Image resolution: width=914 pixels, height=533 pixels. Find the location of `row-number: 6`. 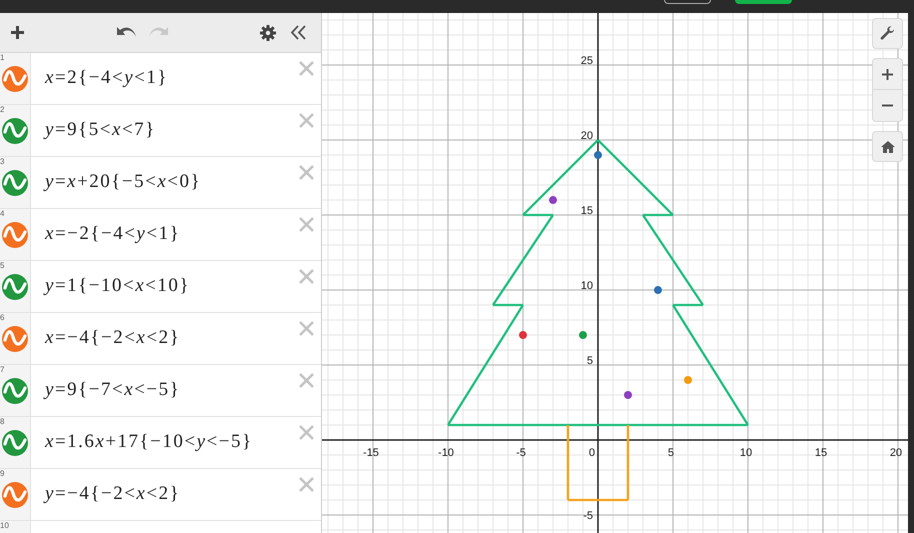

row-number: 6 is located at coordinates (2, 317).